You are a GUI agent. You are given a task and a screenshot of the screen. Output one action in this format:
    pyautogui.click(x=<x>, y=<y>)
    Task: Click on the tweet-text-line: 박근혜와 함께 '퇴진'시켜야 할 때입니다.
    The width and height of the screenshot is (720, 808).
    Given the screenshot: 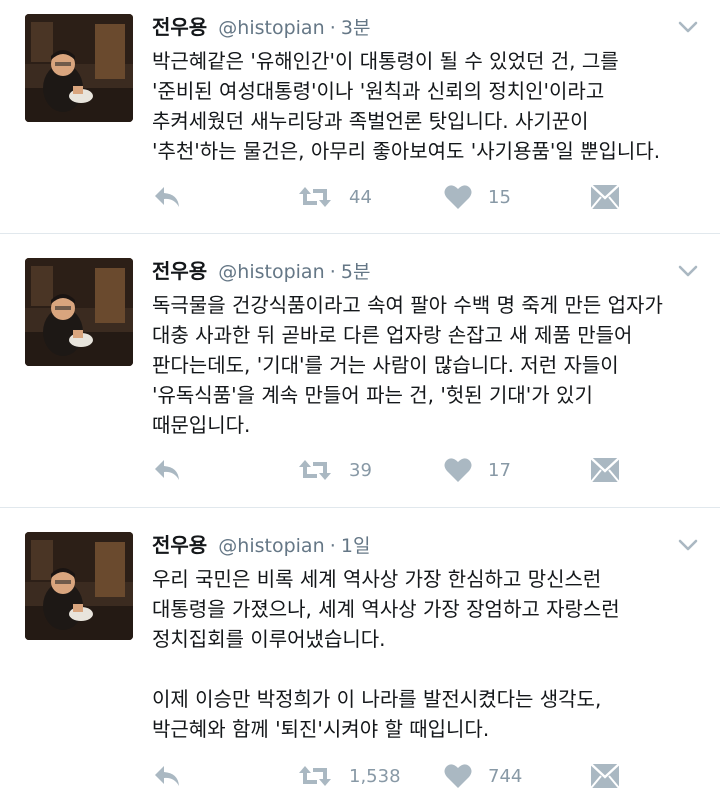 What is the action you would take?
    pyautogui.click(x=321, y=729)
    